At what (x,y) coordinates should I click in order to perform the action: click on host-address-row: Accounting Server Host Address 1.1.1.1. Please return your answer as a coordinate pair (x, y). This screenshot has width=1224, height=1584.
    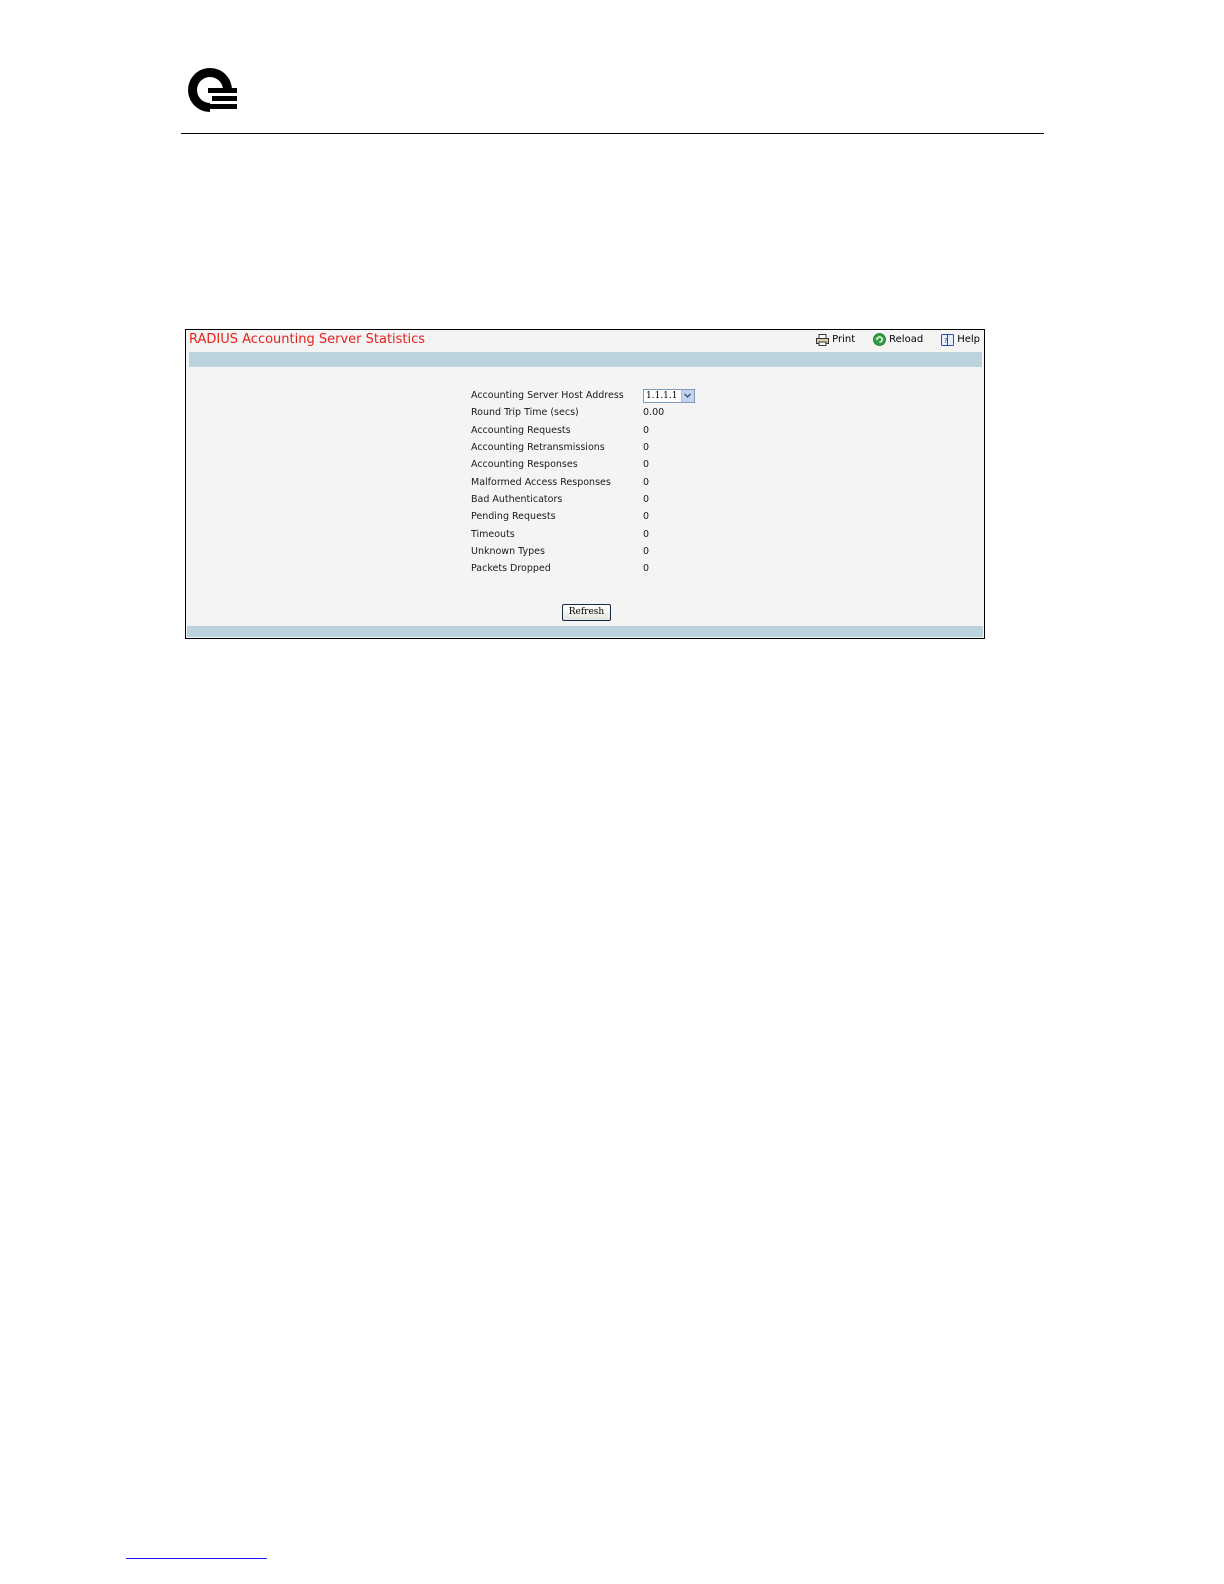
    Looking at the image, I should click on (583, 395).